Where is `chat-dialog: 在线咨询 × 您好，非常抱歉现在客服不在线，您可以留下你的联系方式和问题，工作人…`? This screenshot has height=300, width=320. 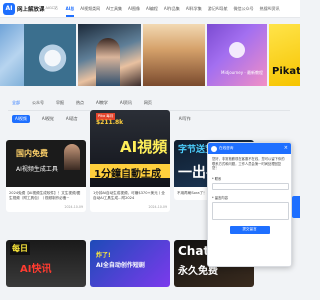 chat-dialog: 在线咨询 × 您好，非常抱歉现在客服不在线，您可以留下你的联系方式和问题，工作人… is located at coordinates (249, 204).